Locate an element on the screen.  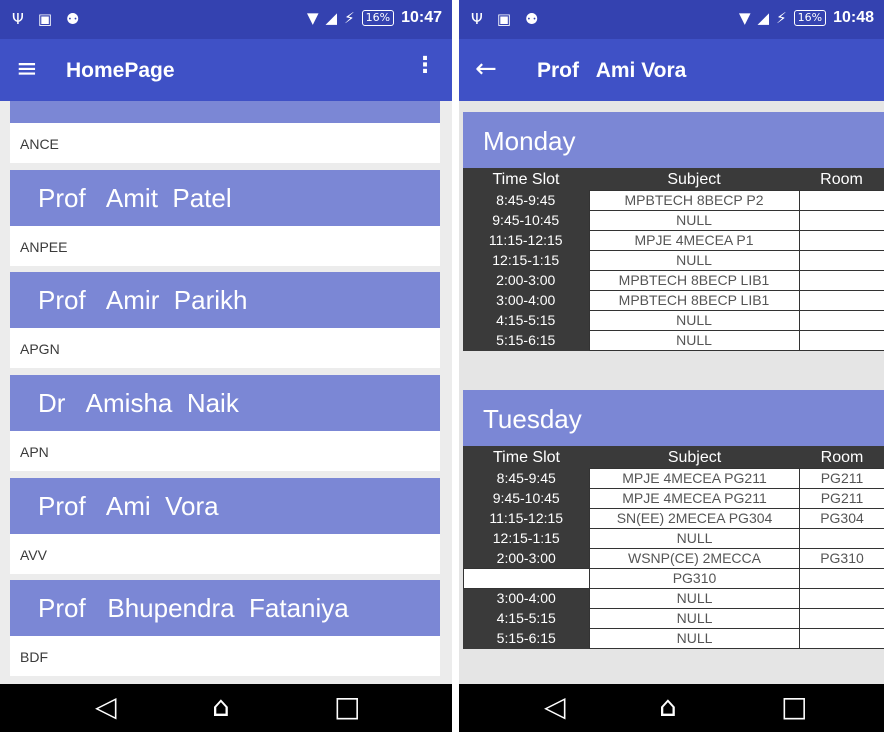
table-row: 2:00-3:00 WSNP(CE) 2MECCA PG310 is located at coordinates (674, 558).